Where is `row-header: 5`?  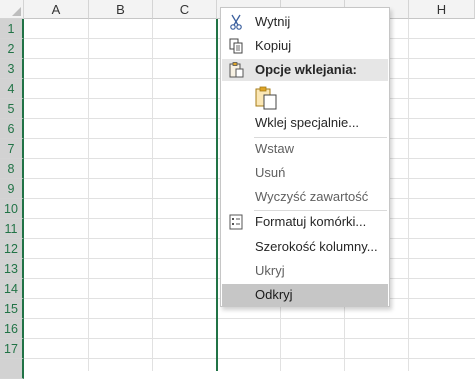 row-header: 5 is located at coordinates (12, 109).